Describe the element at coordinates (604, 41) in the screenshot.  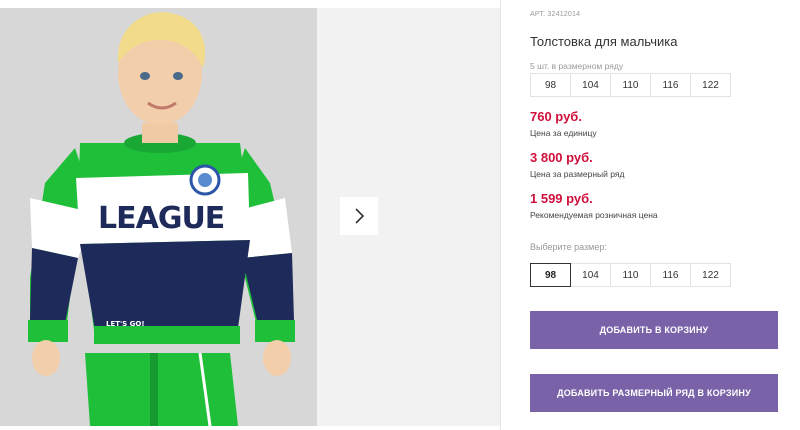
I see `product-title: Толстовка для мальчика` at that location.